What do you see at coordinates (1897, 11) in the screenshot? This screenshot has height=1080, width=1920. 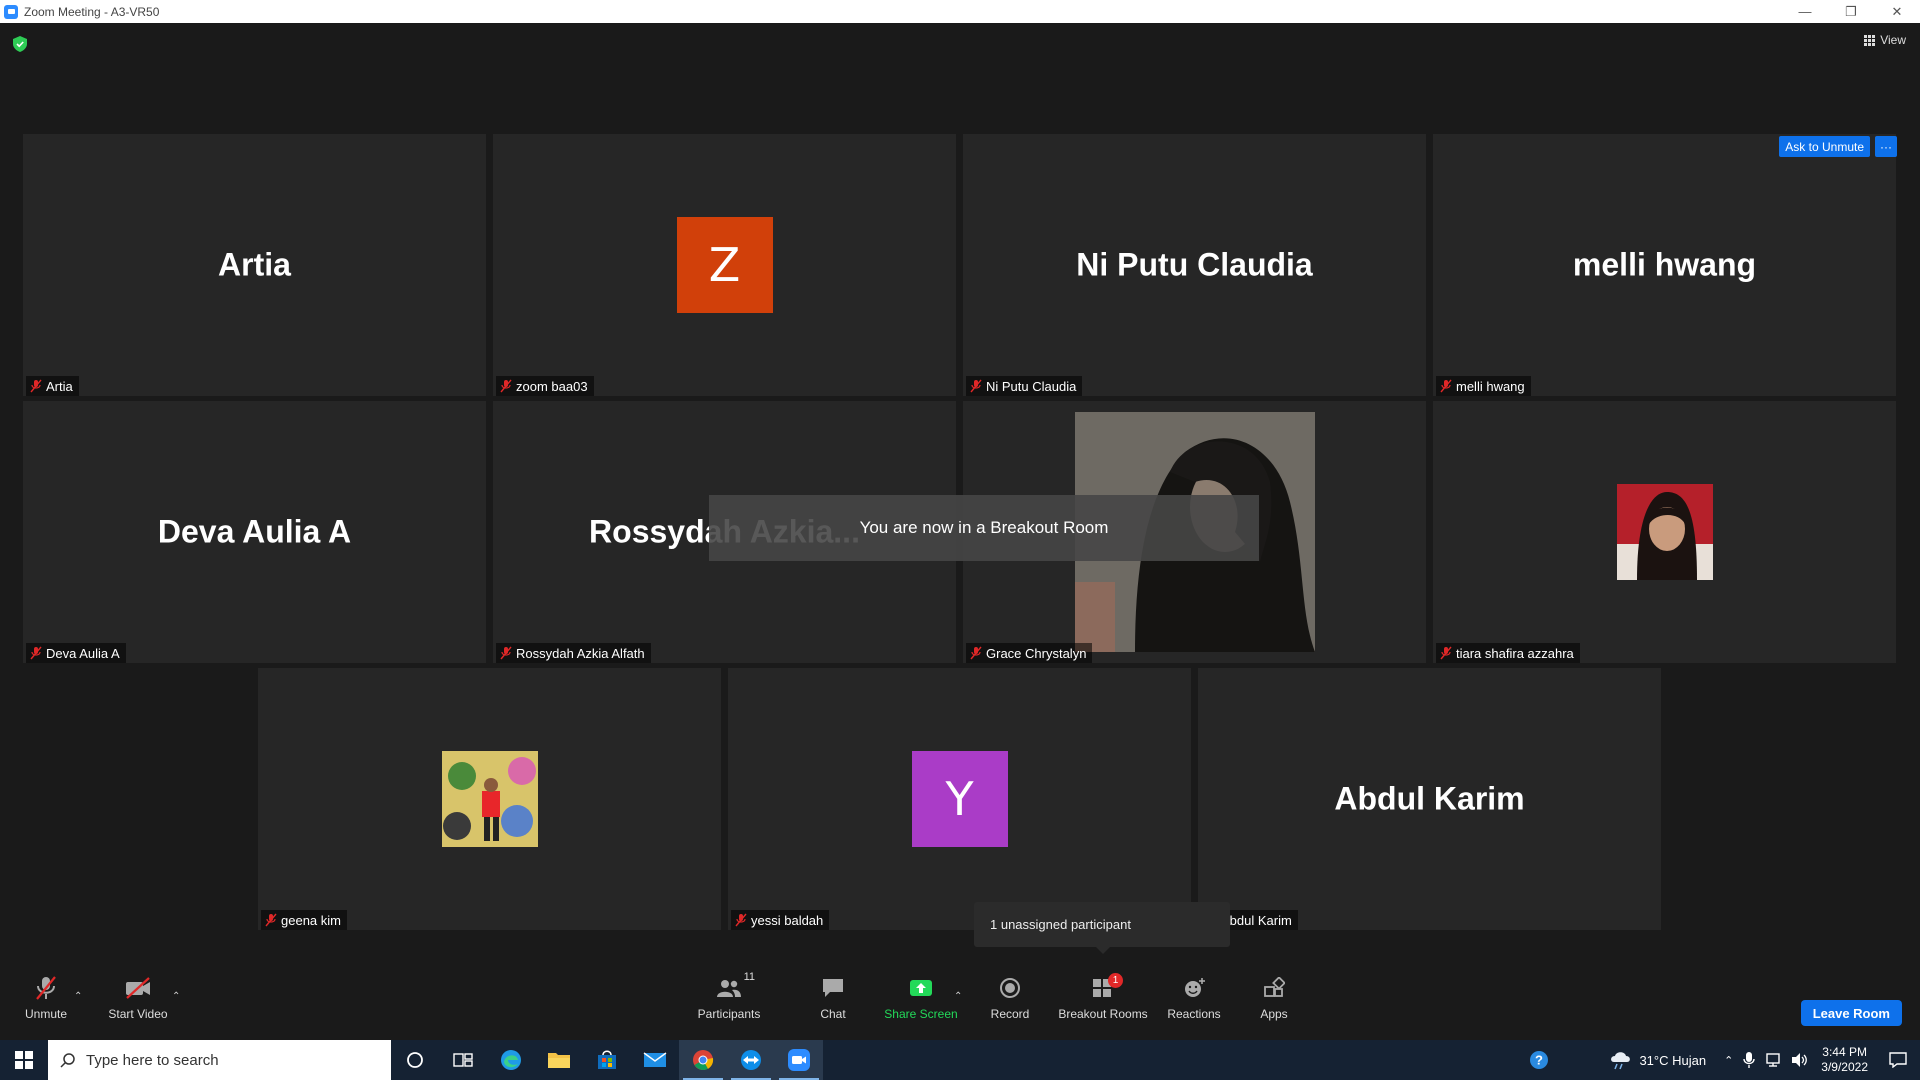 I see `close-button: ✕` at bounding box center [1897, 11].